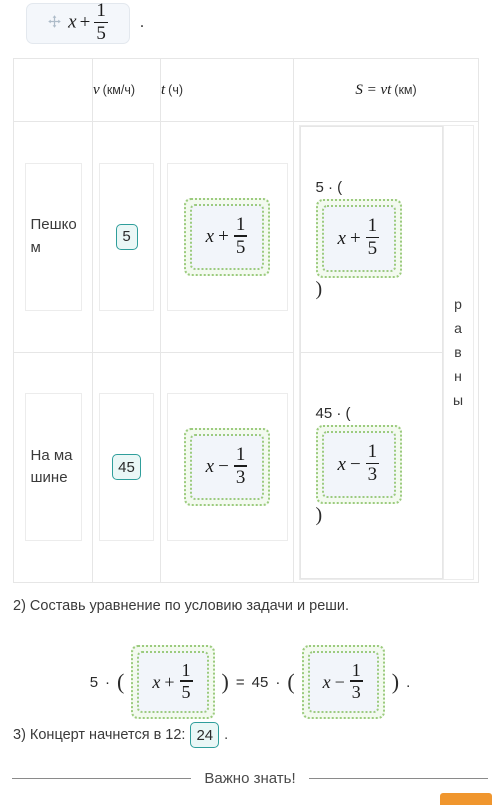 This screenshot has width=500, height=805. I want to click on equation-dropzone-right: x − 1 3, so click(343, 682).